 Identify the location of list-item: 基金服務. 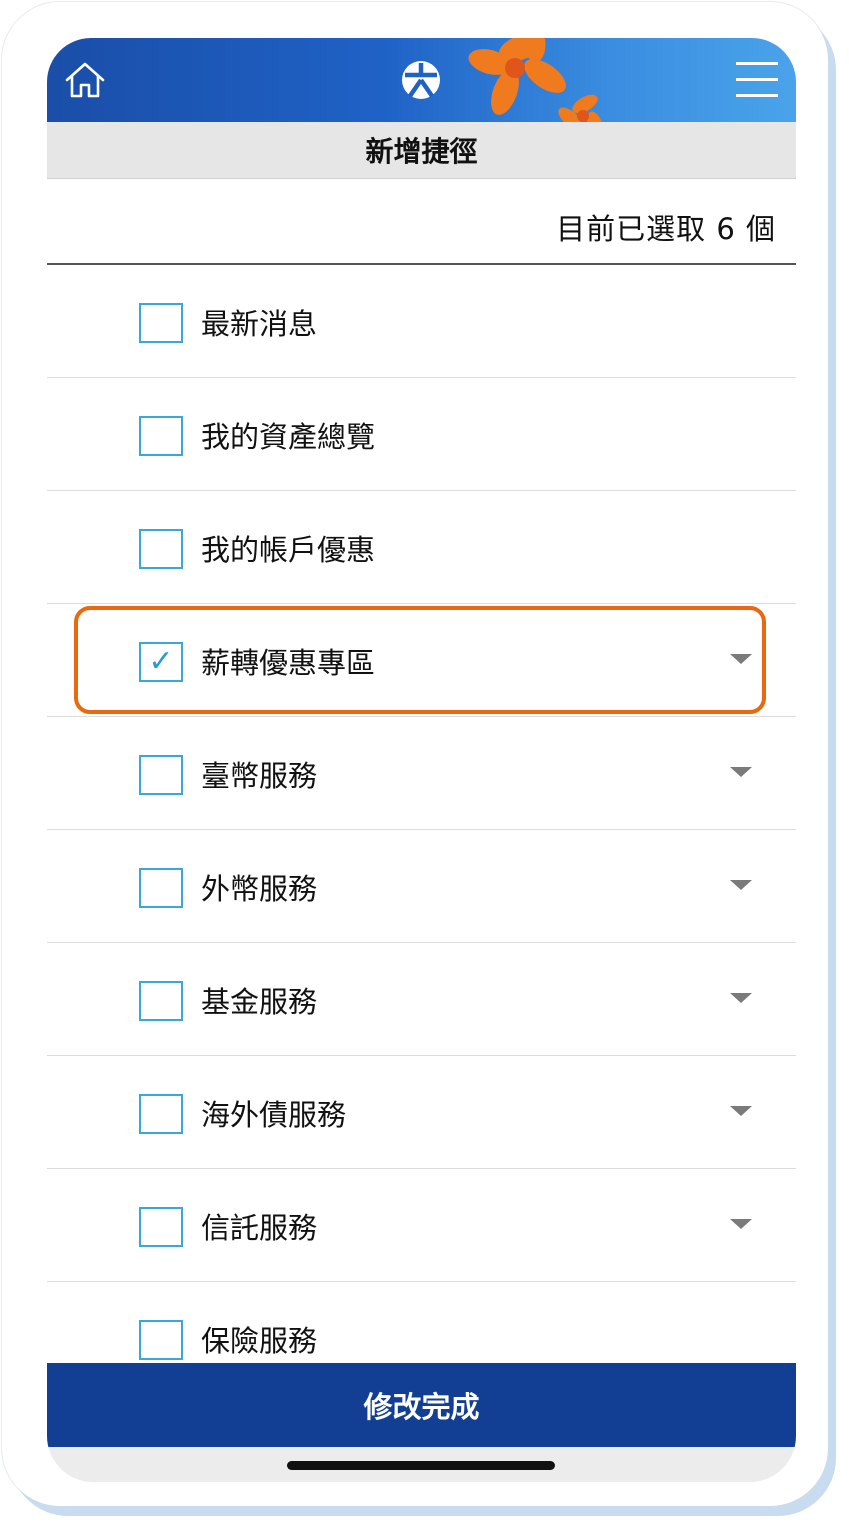
(421, 999).